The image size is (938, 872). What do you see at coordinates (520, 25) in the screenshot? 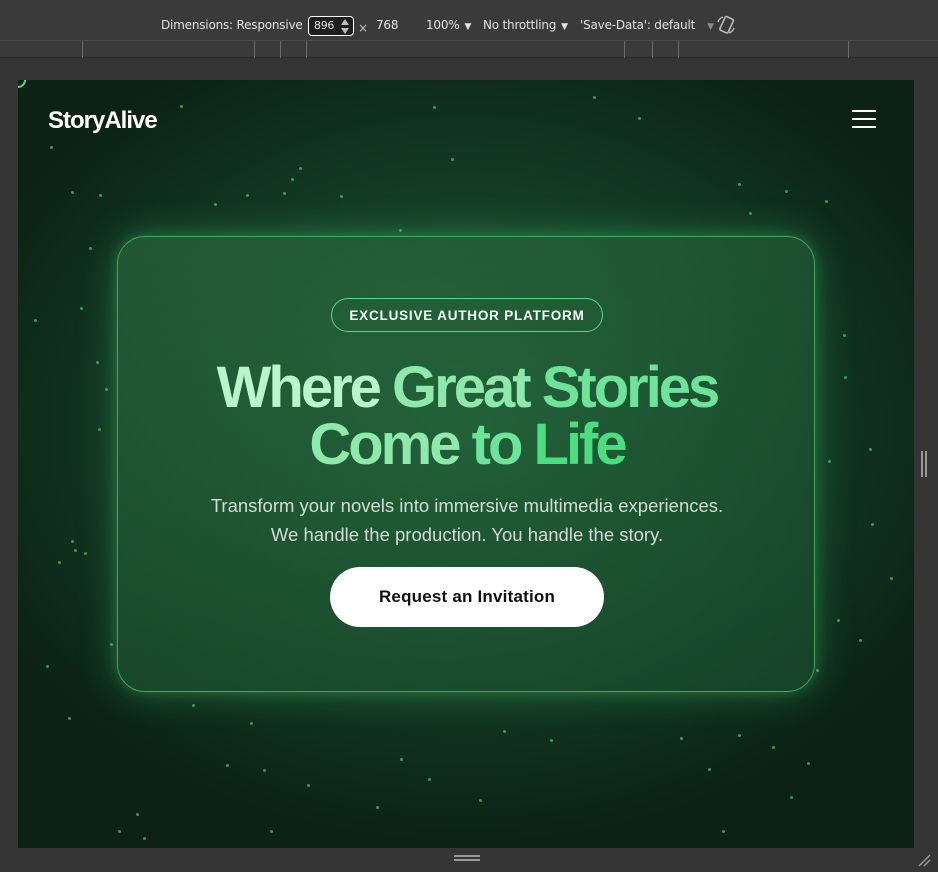
I see `throttling-label: No throttling` at bounding box center [520, 25].